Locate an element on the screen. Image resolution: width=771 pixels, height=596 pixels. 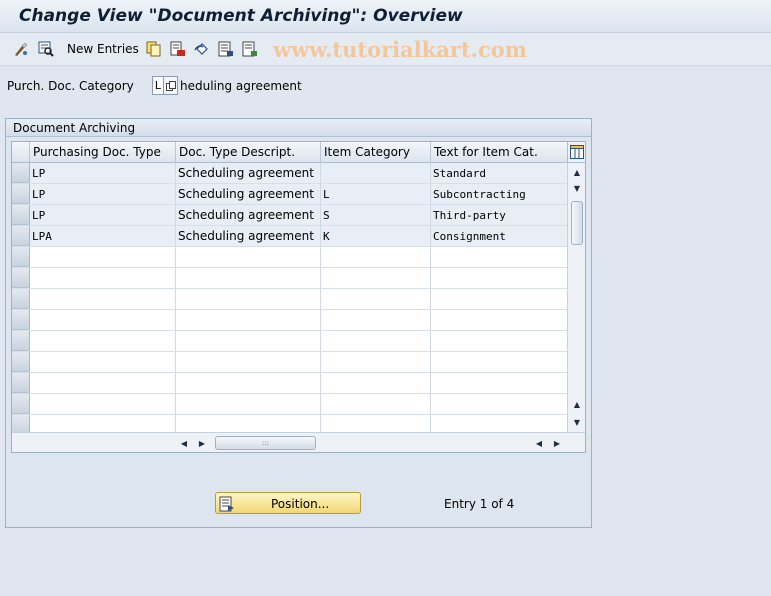
column-header-purchasing-doc-type: Purchasing Doc. Type is located at coordinates (103, 152).